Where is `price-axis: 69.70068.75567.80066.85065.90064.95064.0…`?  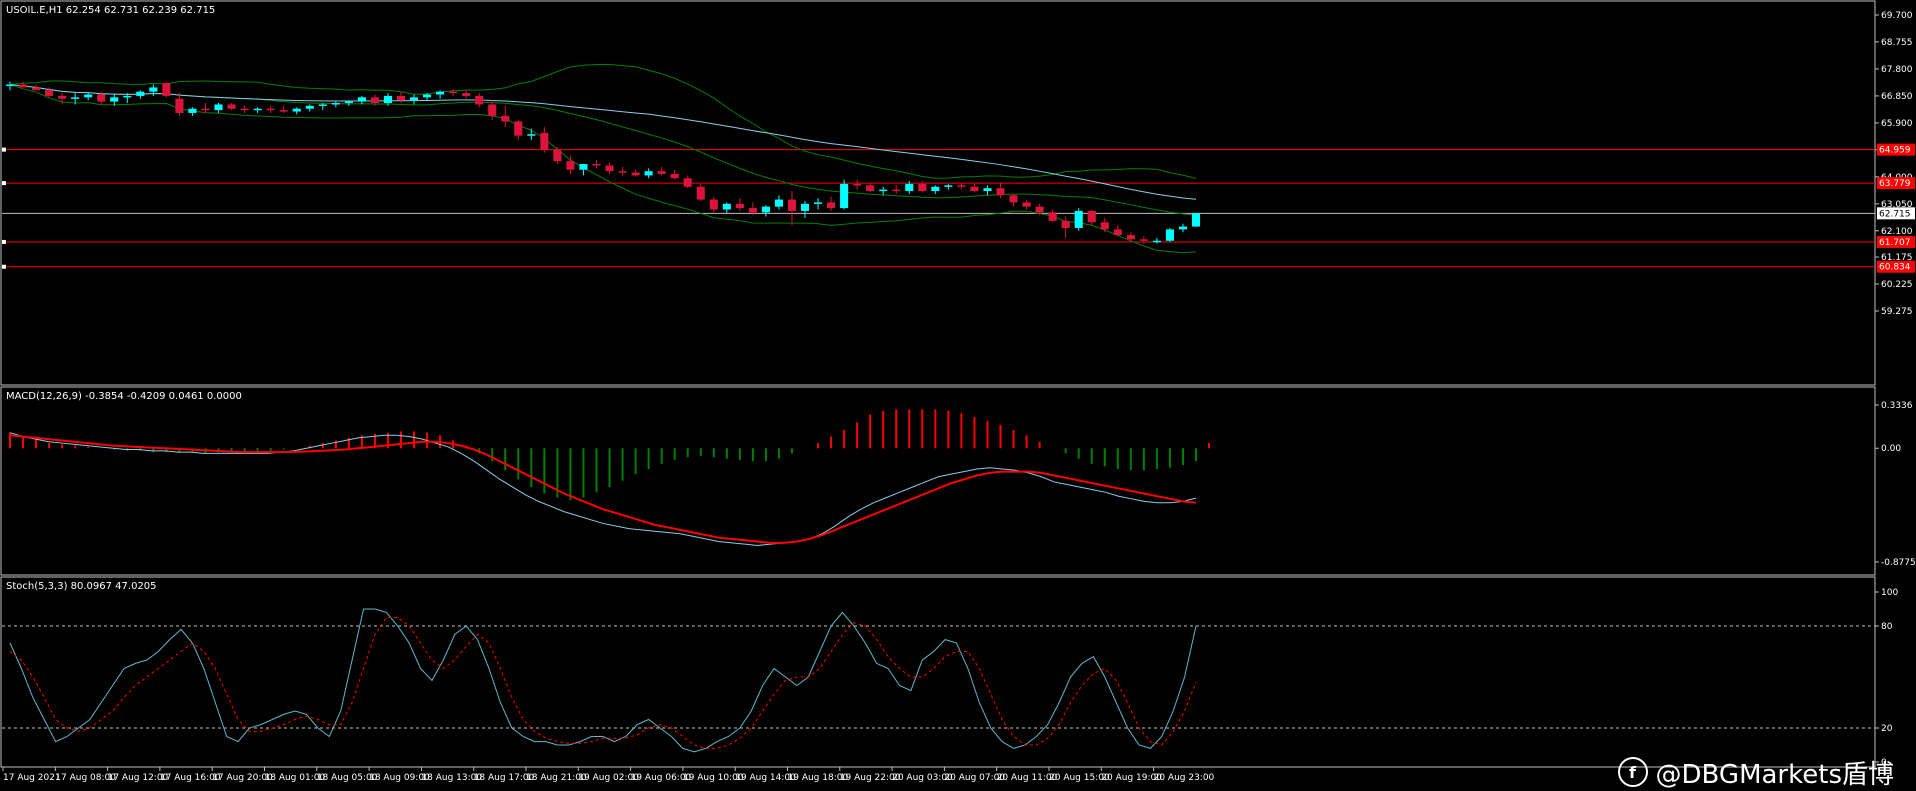
price-axis: 69.70068.75567.80066.85065.90064.95064.0… is located at coordinates (1895, 389).